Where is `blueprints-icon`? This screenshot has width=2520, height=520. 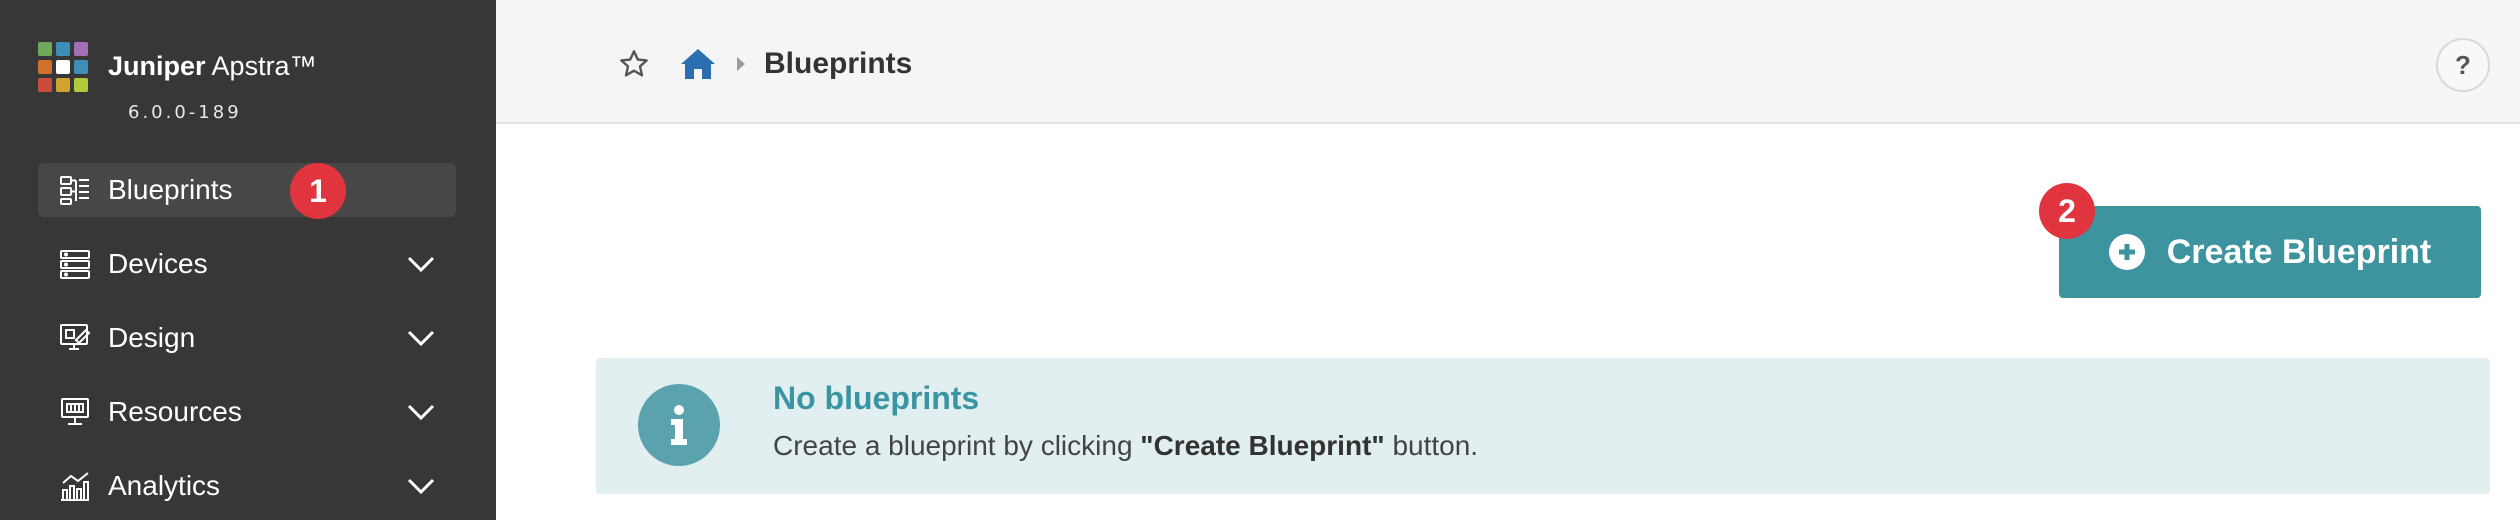
blueprints-icon is located at coordinates (75, 190).